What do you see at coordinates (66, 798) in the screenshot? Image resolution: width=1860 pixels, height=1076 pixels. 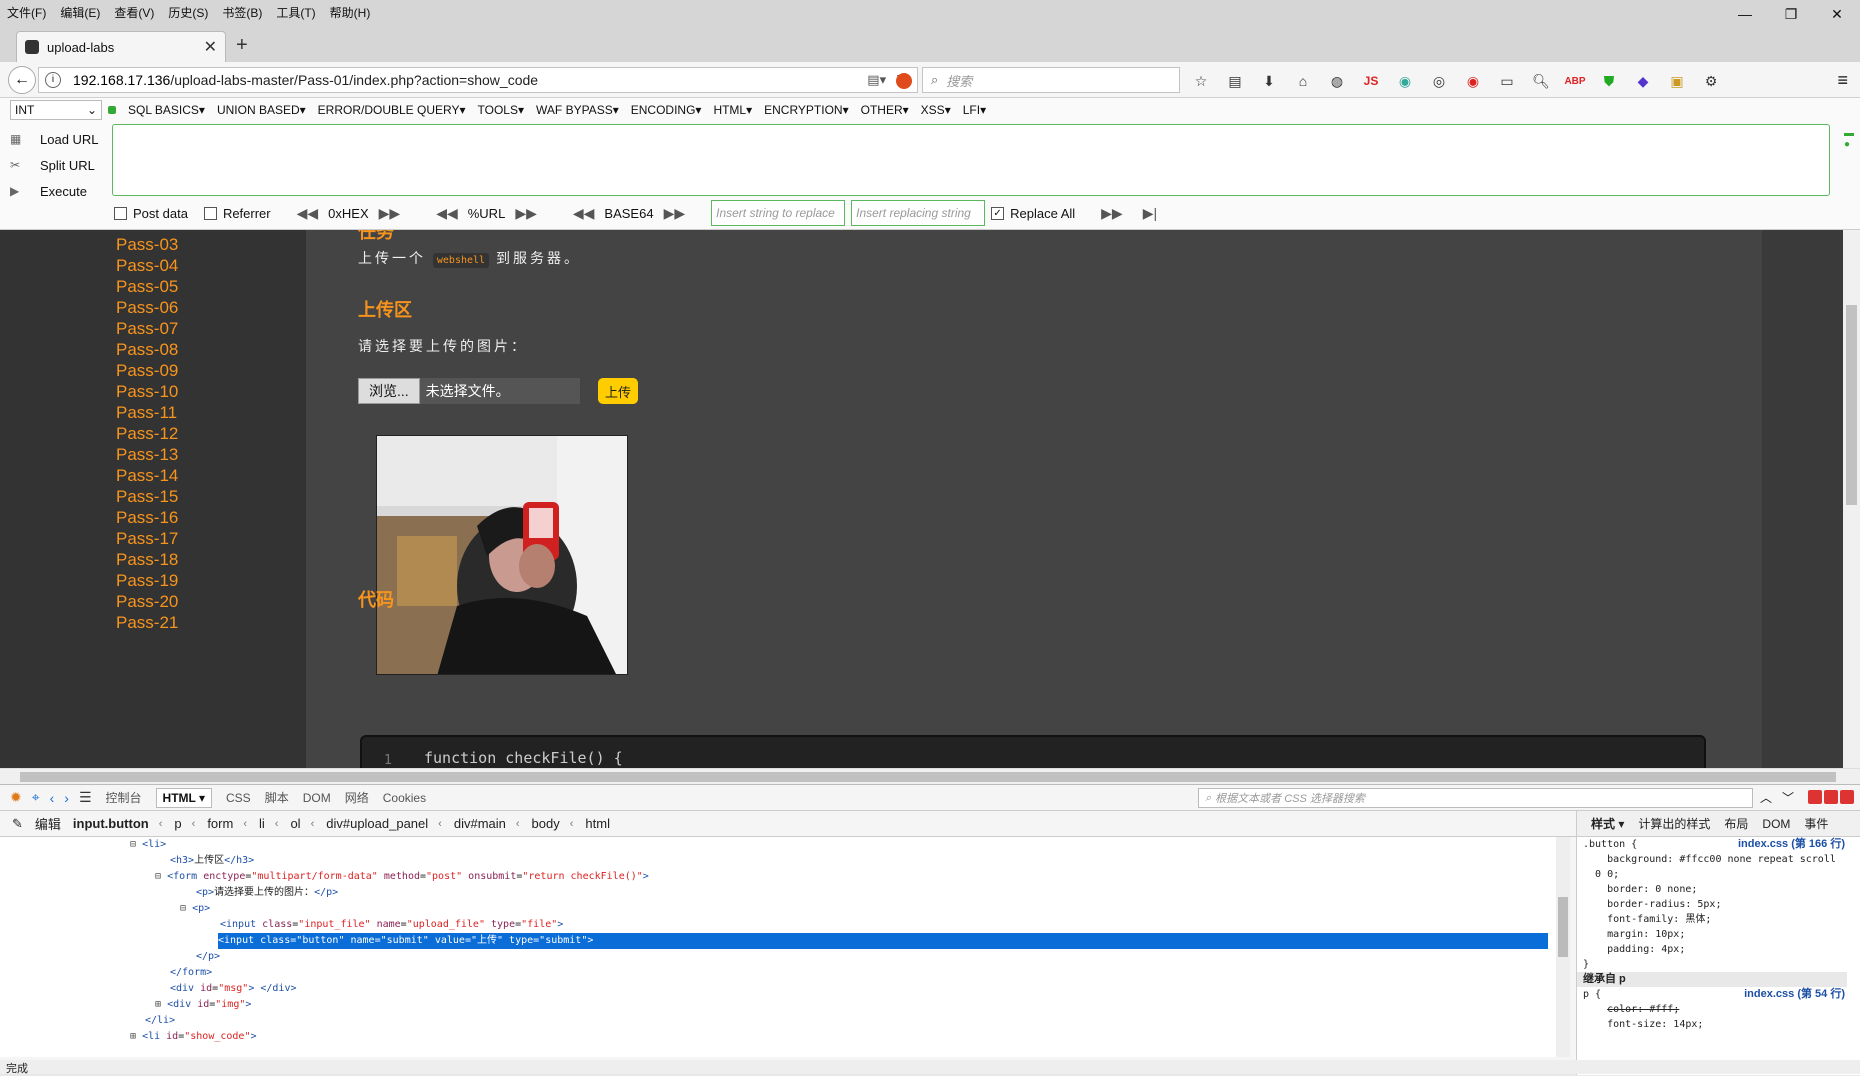 I see `forward-arrow-icon: ›` at bounding box center [66, 798].